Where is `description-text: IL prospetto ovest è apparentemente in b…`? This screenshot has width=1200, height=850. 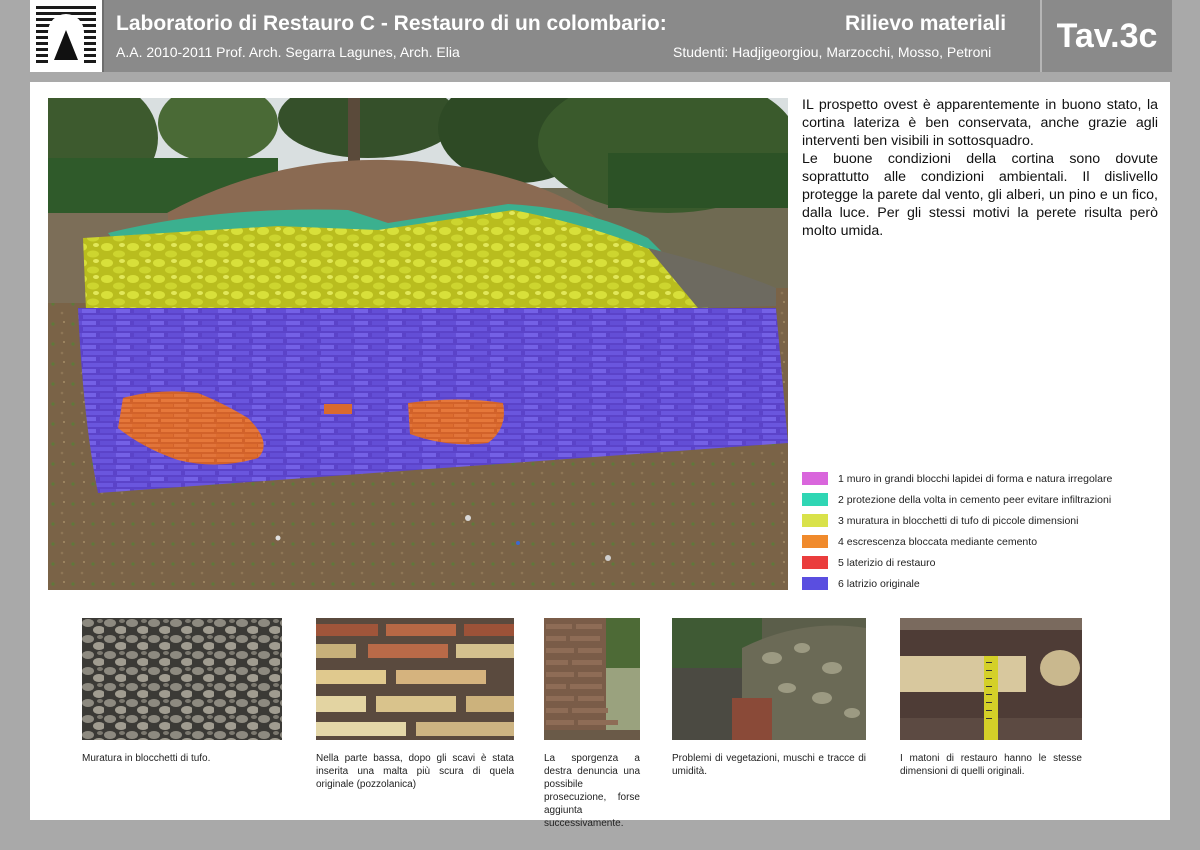 description-text: IL prospetto ovest è apparentemente in b… is located at coordinates (980, 168).